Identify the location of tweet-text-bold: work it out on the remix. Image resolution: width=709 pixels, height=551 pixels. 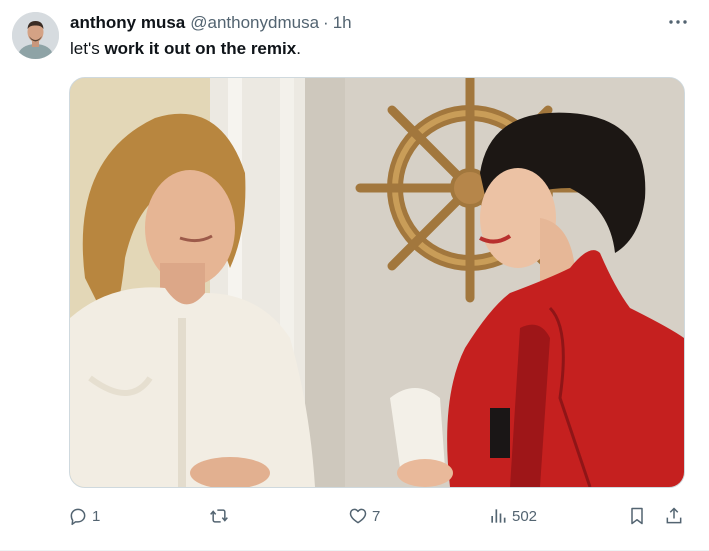
(200, 48).